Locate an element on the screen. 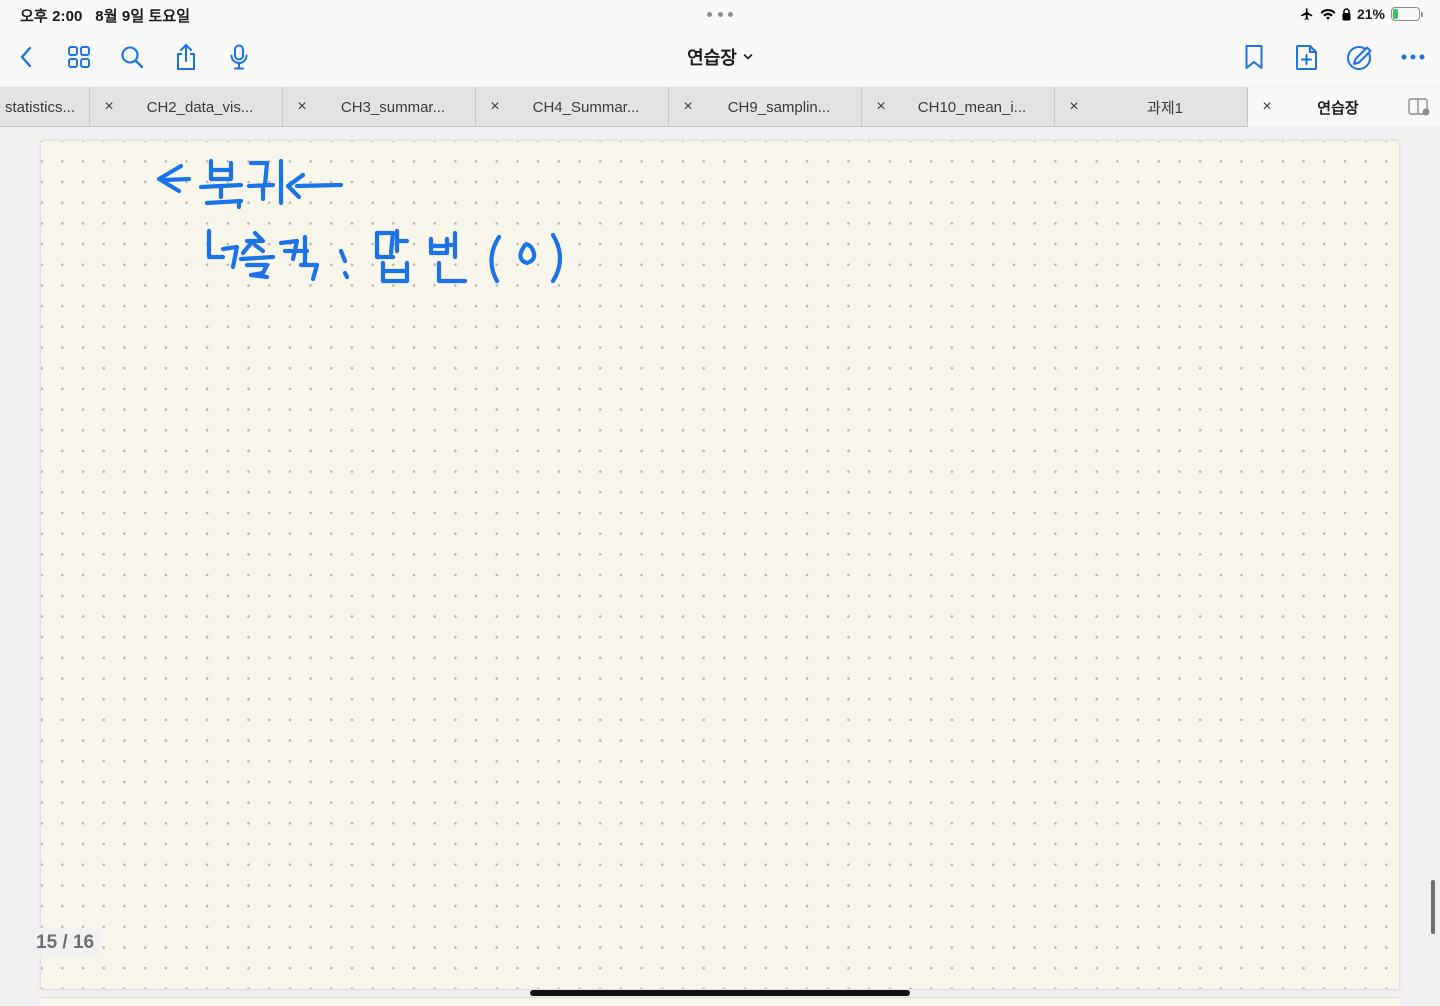 Image resolution: width=1440 pixels, height=1006 pixels. status-indicators: 21% is located at coordinates (1361, 14).